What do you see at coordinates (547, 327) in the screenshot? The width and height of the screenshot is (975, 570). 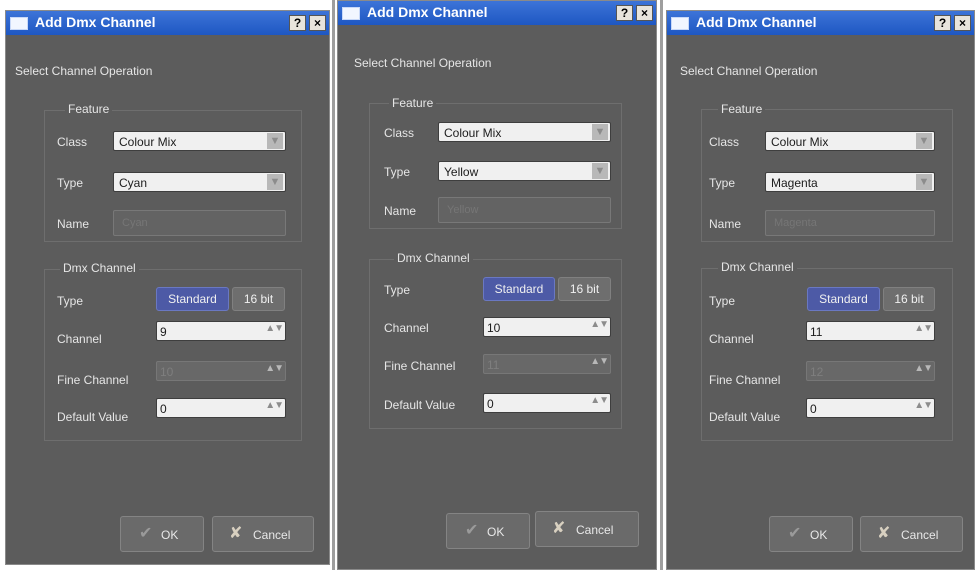 I see `channel-stepper: 10 ▲▼` at bounding box center [547, 327].